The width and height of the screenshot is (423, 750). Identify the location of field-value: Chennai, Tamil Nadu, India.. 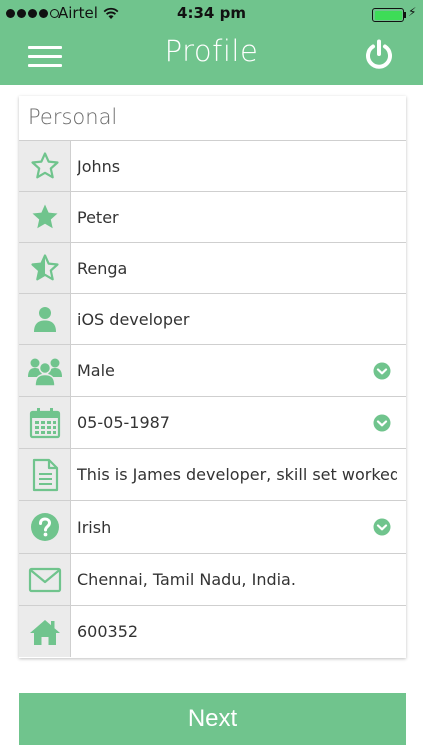
(237, 579).